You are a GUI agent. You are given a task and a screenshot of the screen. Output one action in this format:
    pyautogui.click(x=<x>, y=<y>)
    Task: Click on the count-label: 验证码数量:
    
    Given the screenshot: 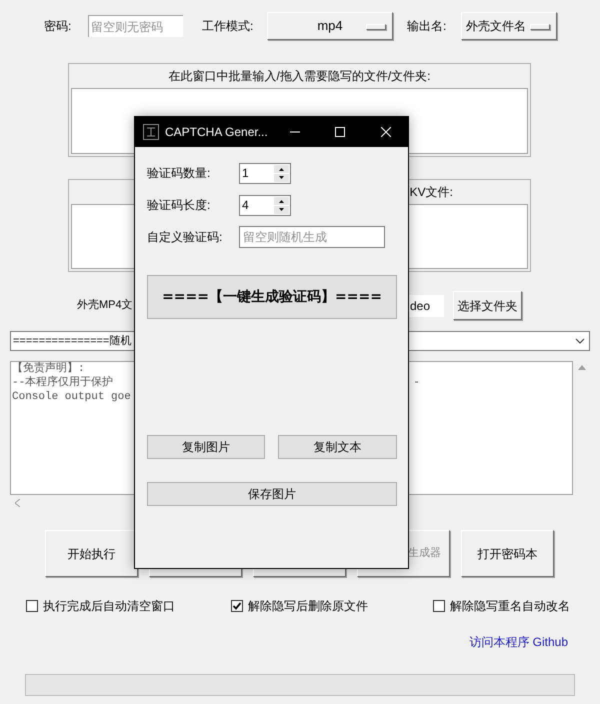 What is the action you would take?
    pyautogui.click(x=179, y=173)
    